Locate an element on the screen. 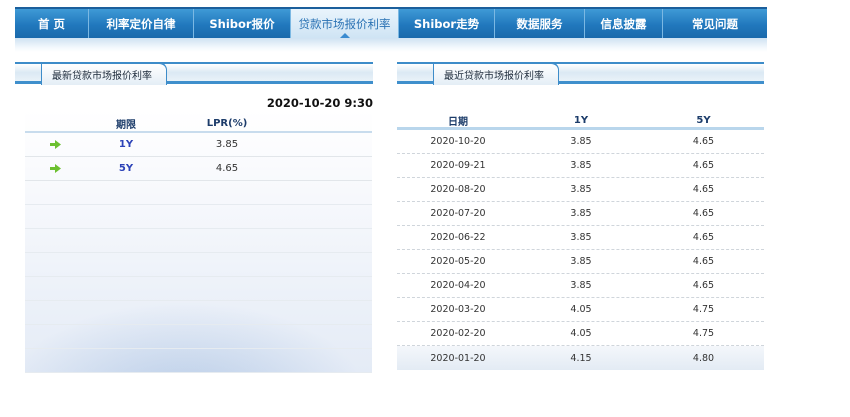 The height and width of the screenshot is (417, 850). nav-item-disclosure: 信息披露 is located at coordinates (624, 23).